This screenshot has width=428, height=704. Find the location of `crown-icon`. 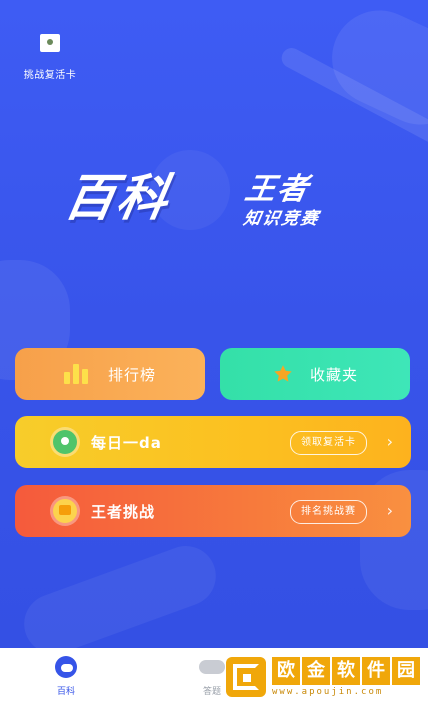

crown-icon is located at coordinates (65, 511).